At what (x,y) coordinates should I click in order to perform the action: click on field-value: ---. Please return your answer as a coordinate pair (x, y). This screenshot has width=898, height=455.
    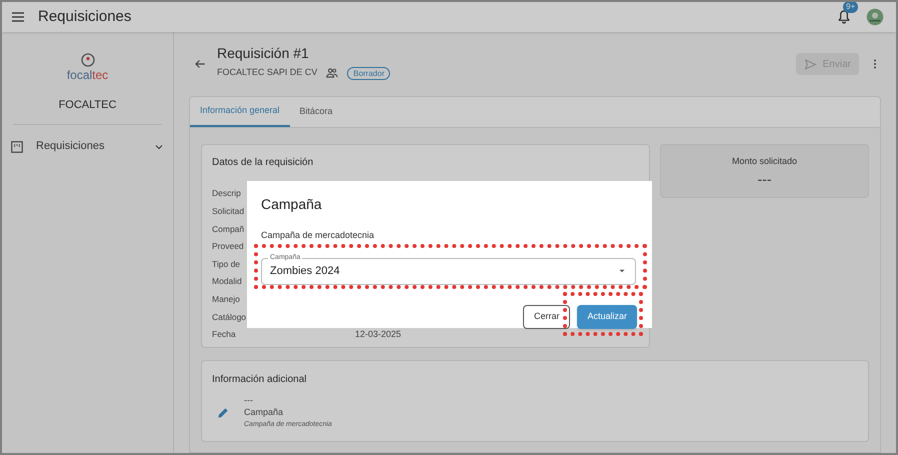
    Looking at the image, I should click on (249, 400).